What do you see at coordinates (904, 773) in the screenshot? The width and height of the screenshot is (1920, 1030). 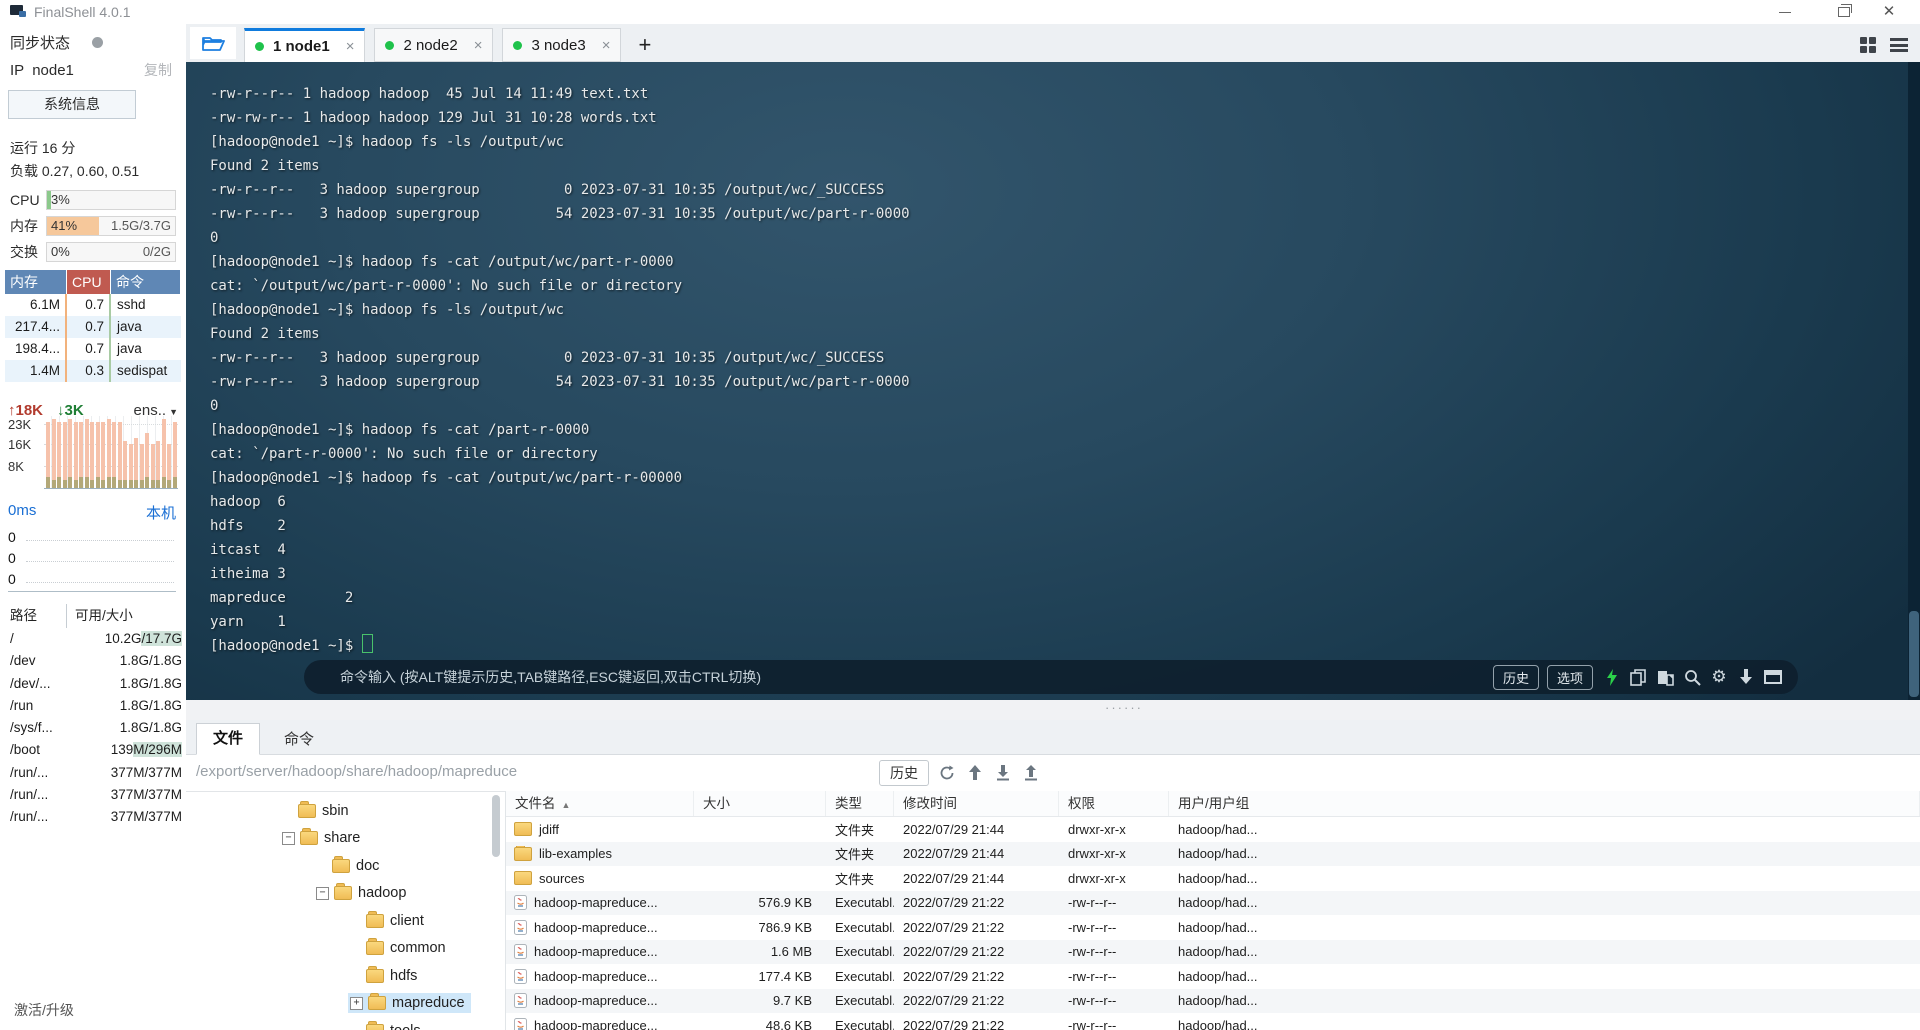 I see `path-history-button: 历史` at bounding box center [904, 773].